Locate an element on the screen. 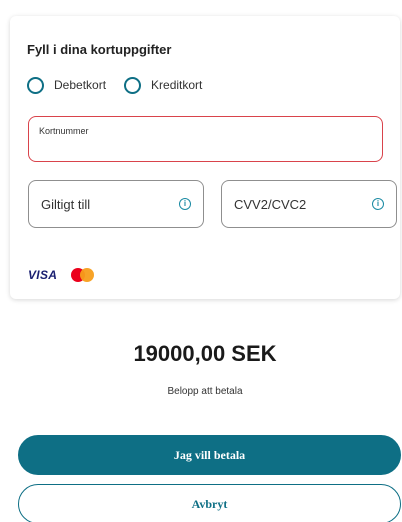 Image resolution: width=402 pixels, height=522 pixels. cvv-field: CVV2/CVC2 i is located at coordinates (309, 204).